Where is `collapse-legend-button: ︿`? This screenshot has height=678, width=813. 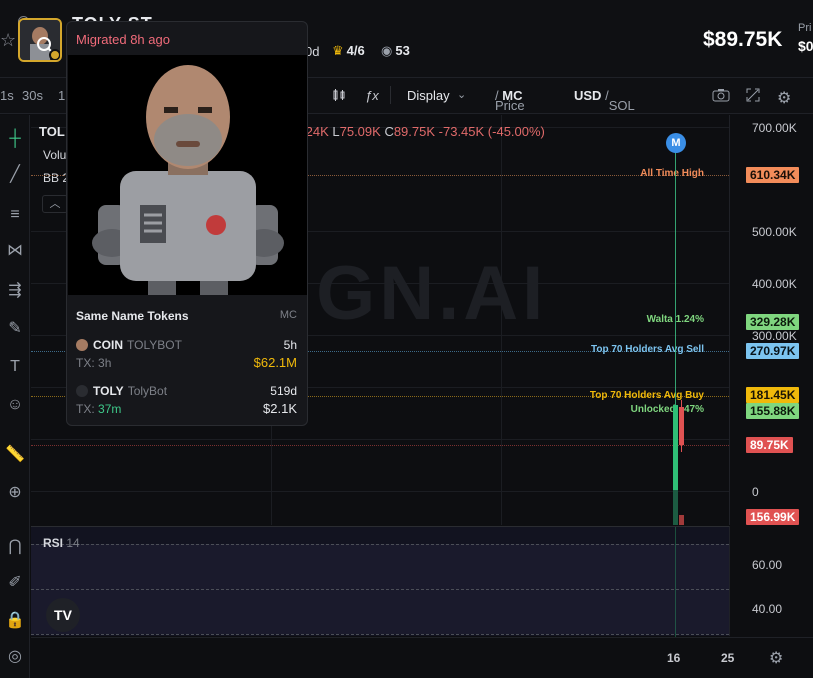
collapse-legend-button: ︿ is located at coordinates (55, 204).